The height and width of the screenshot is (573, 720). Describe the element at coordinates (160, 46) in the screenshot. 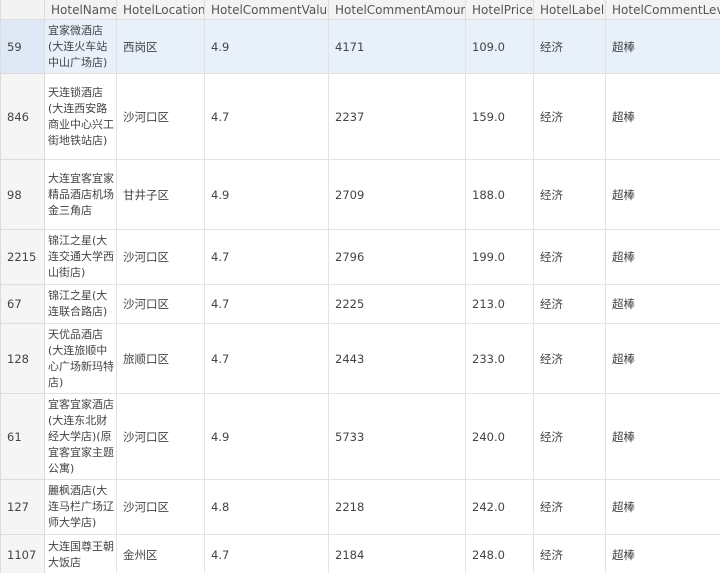

I see `cell-location: 西岗区` at that location.